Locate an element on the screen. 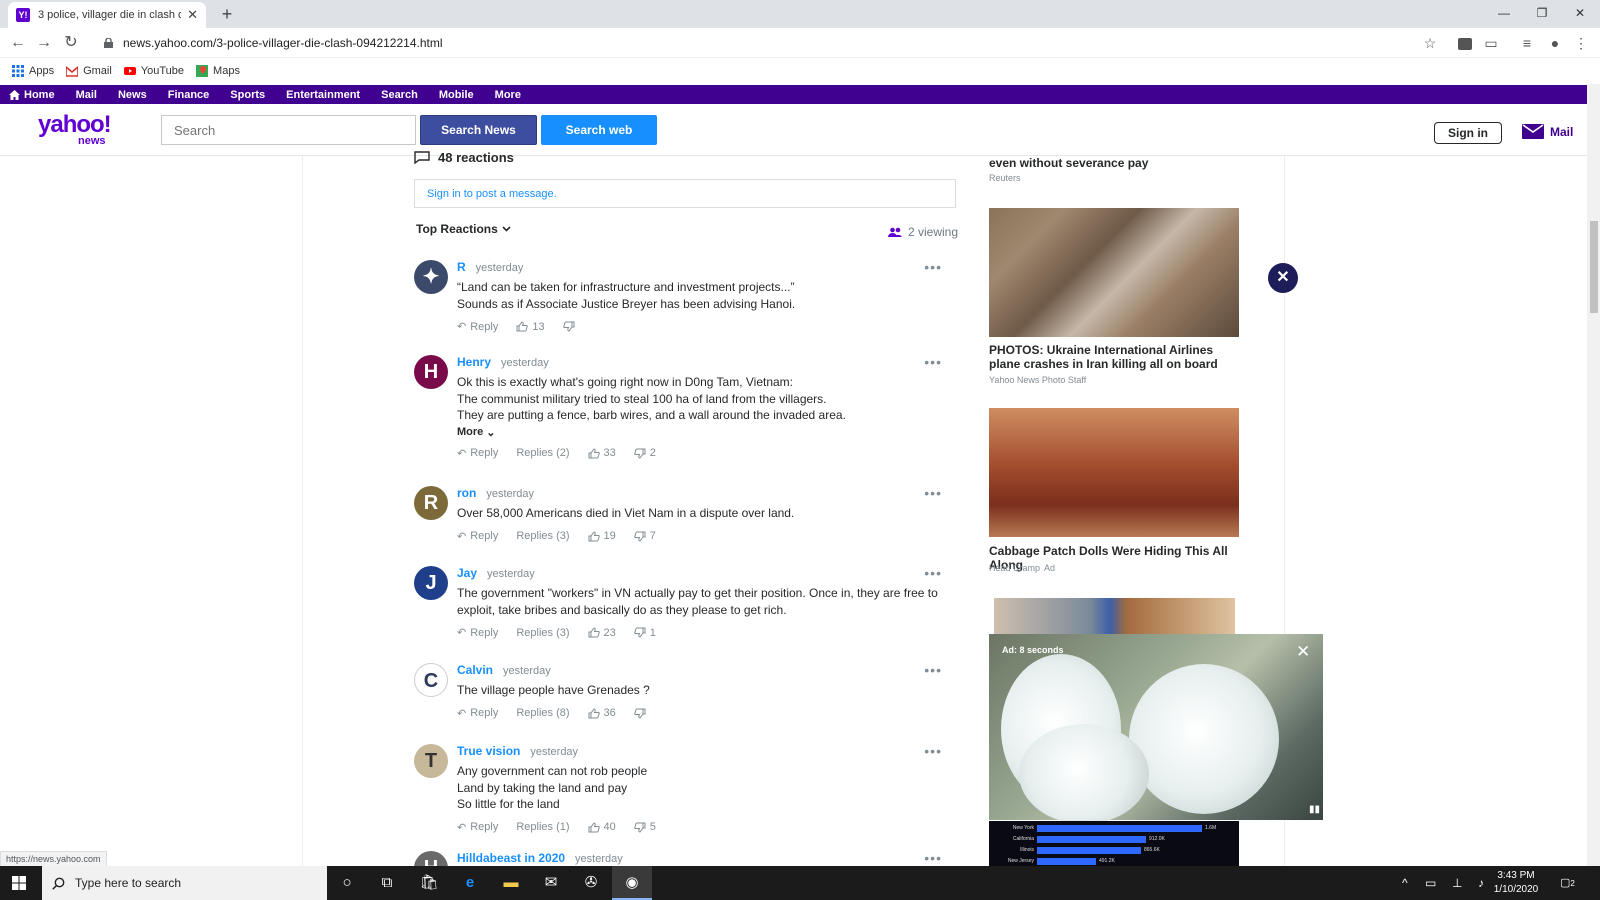  comment-author: ron is located at coordinates (466, 493).